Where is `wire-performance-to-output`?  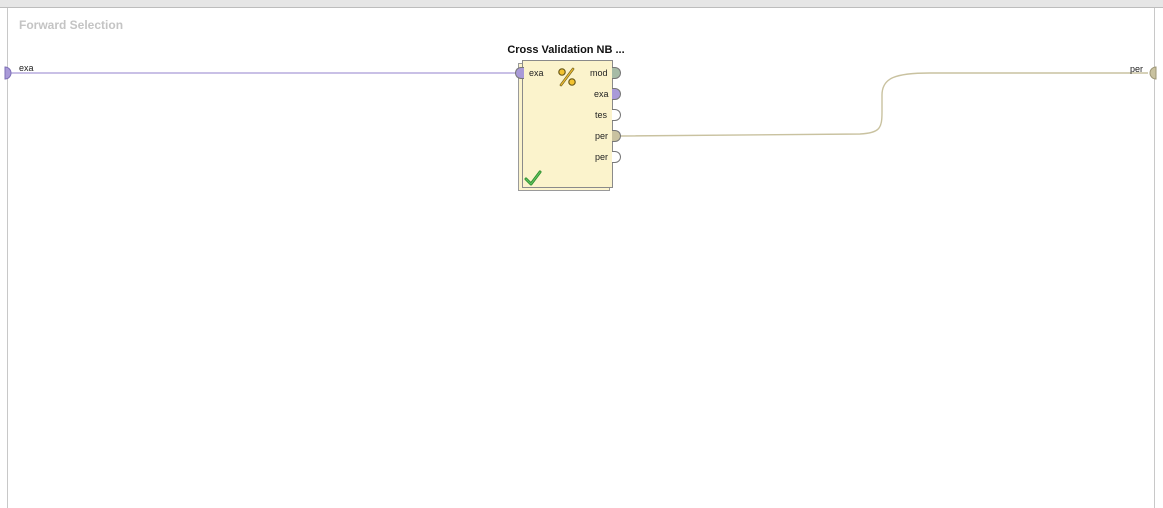
wire-performance-to-output is located at coordinates (883, 104).